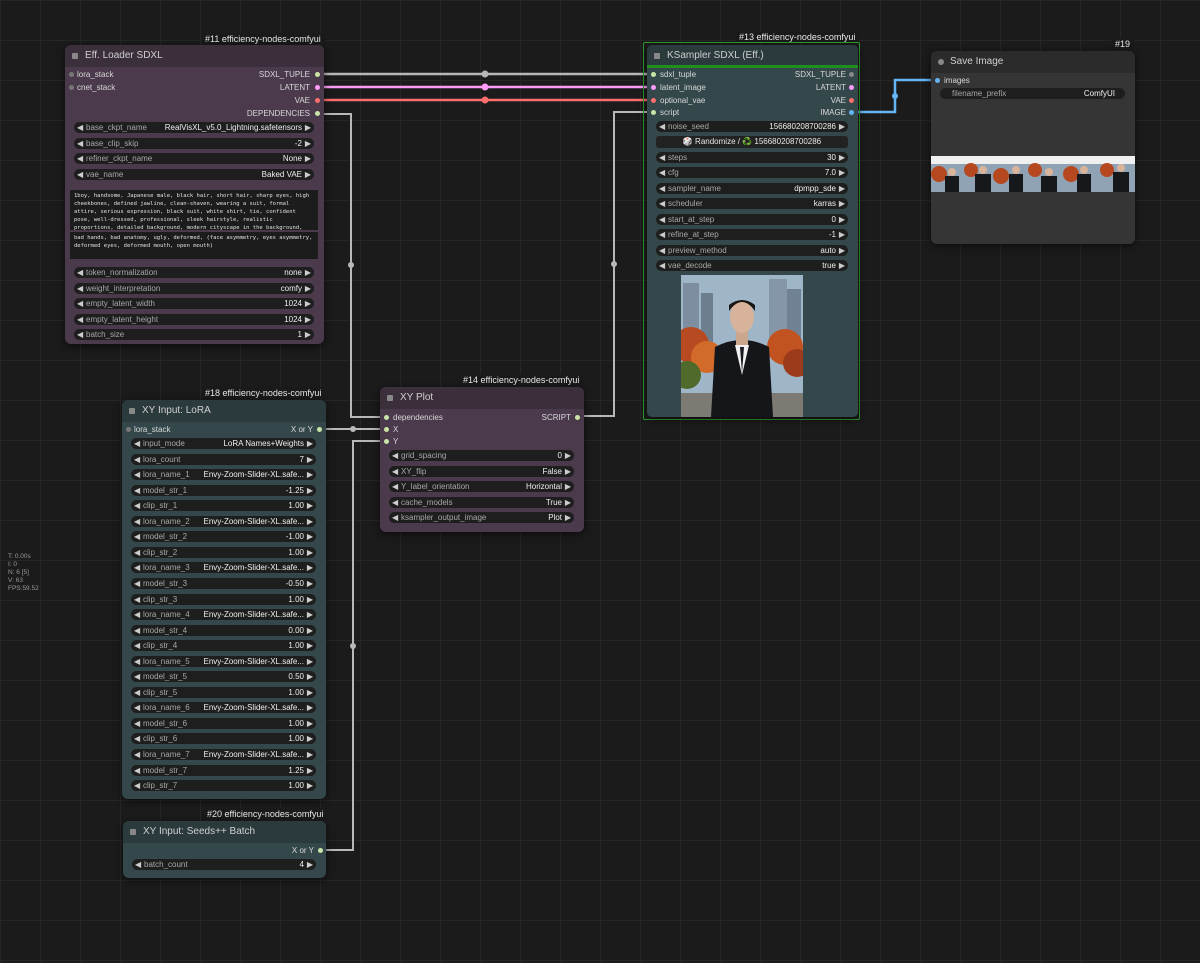 Image resolution: width=1200 pixels, height=963 pixels. Describe the element at coordinates (194, 303) in the screenshot. I see `number-empty-latent-width: ◀ empty_latent_width 1024 ▶` at that location.